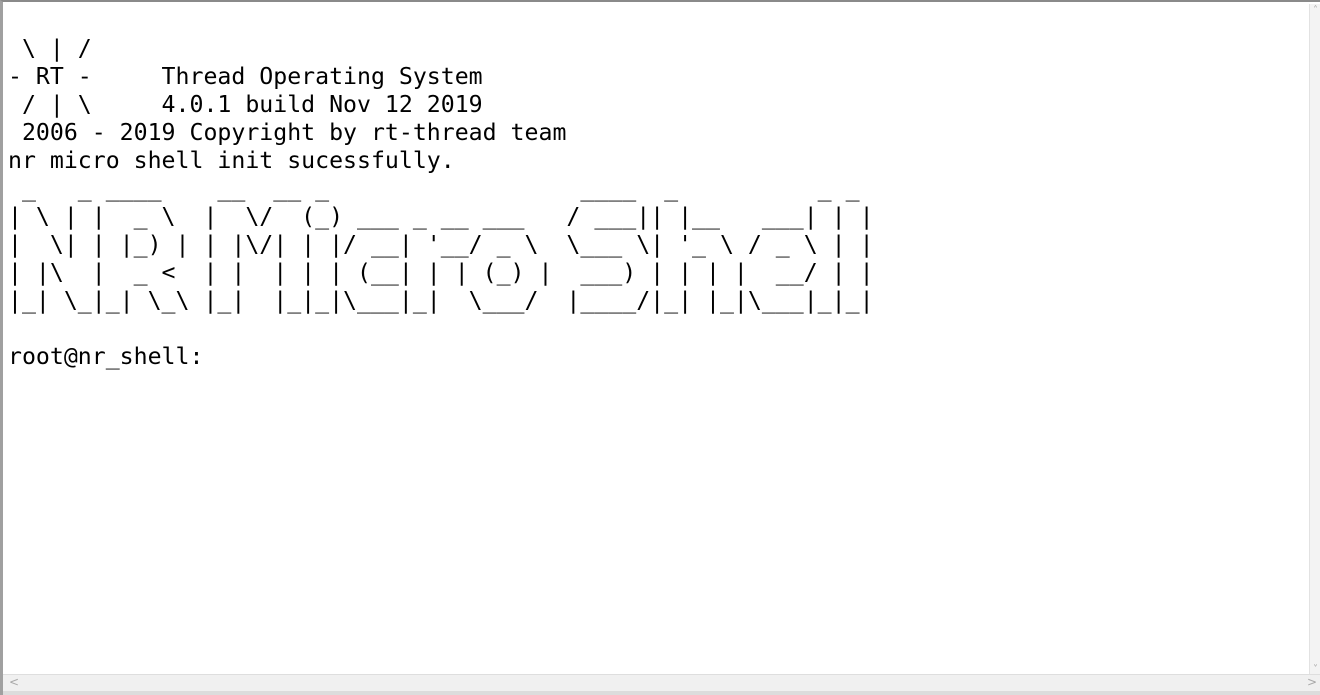 The height and width of the screenshot is (695, 1320). What do you see at coordinates (1312, 682) in the screenshot?
I see `scroll-right-arrow-icon: >` at bounding box center [1312, 682].